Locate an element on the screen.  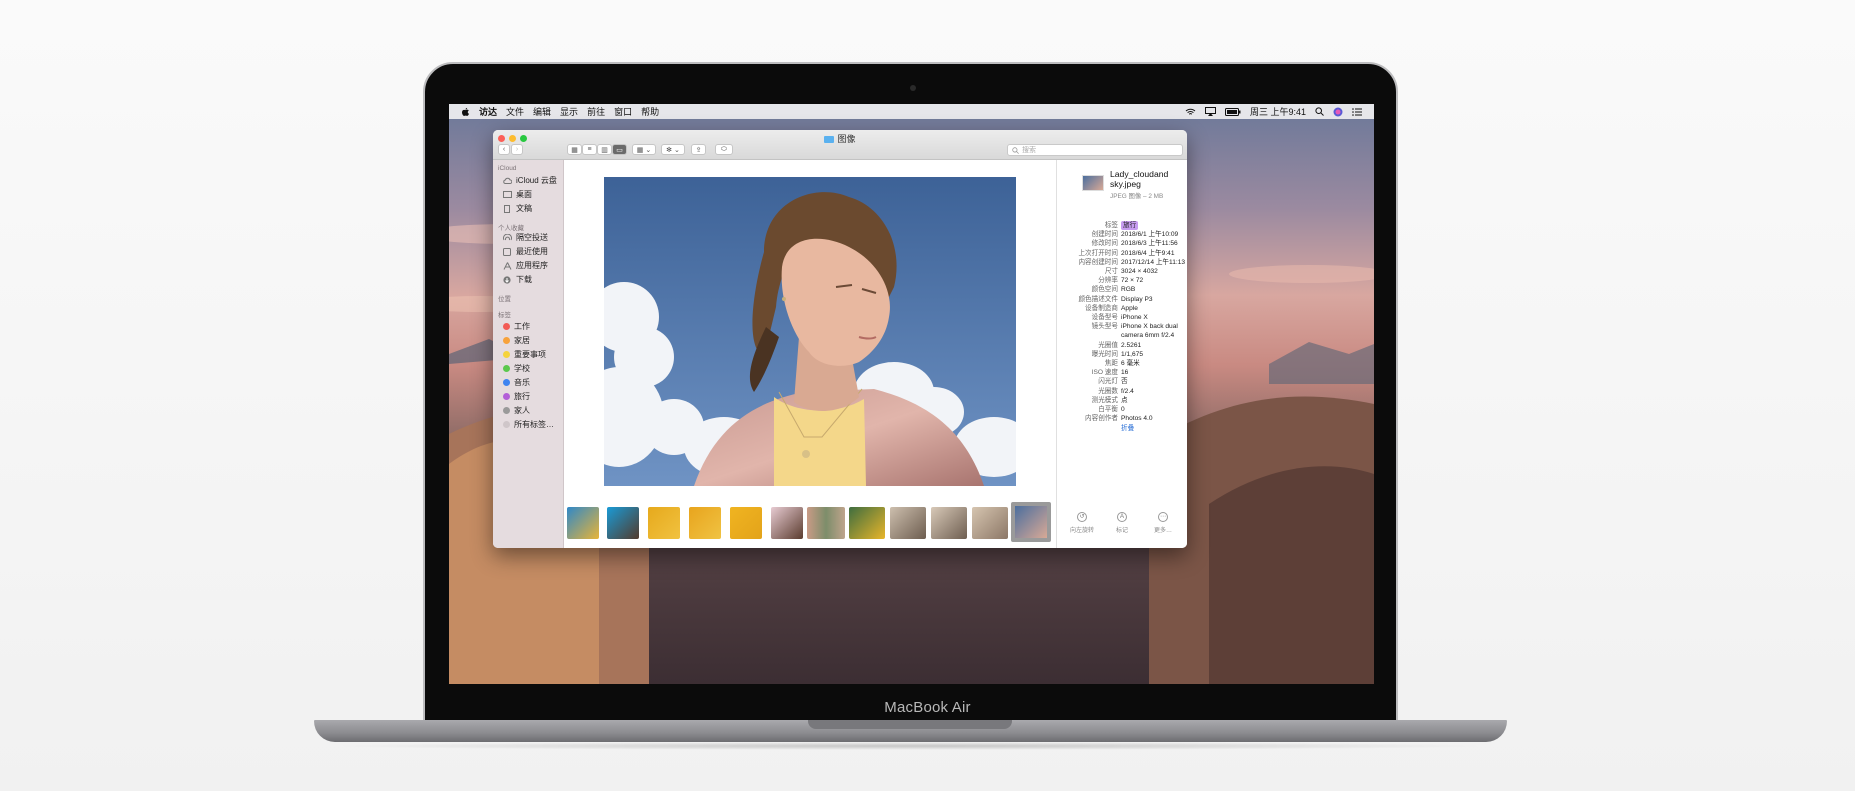
metadata-key: 测光模式 is located at coordinates (1104, 400).